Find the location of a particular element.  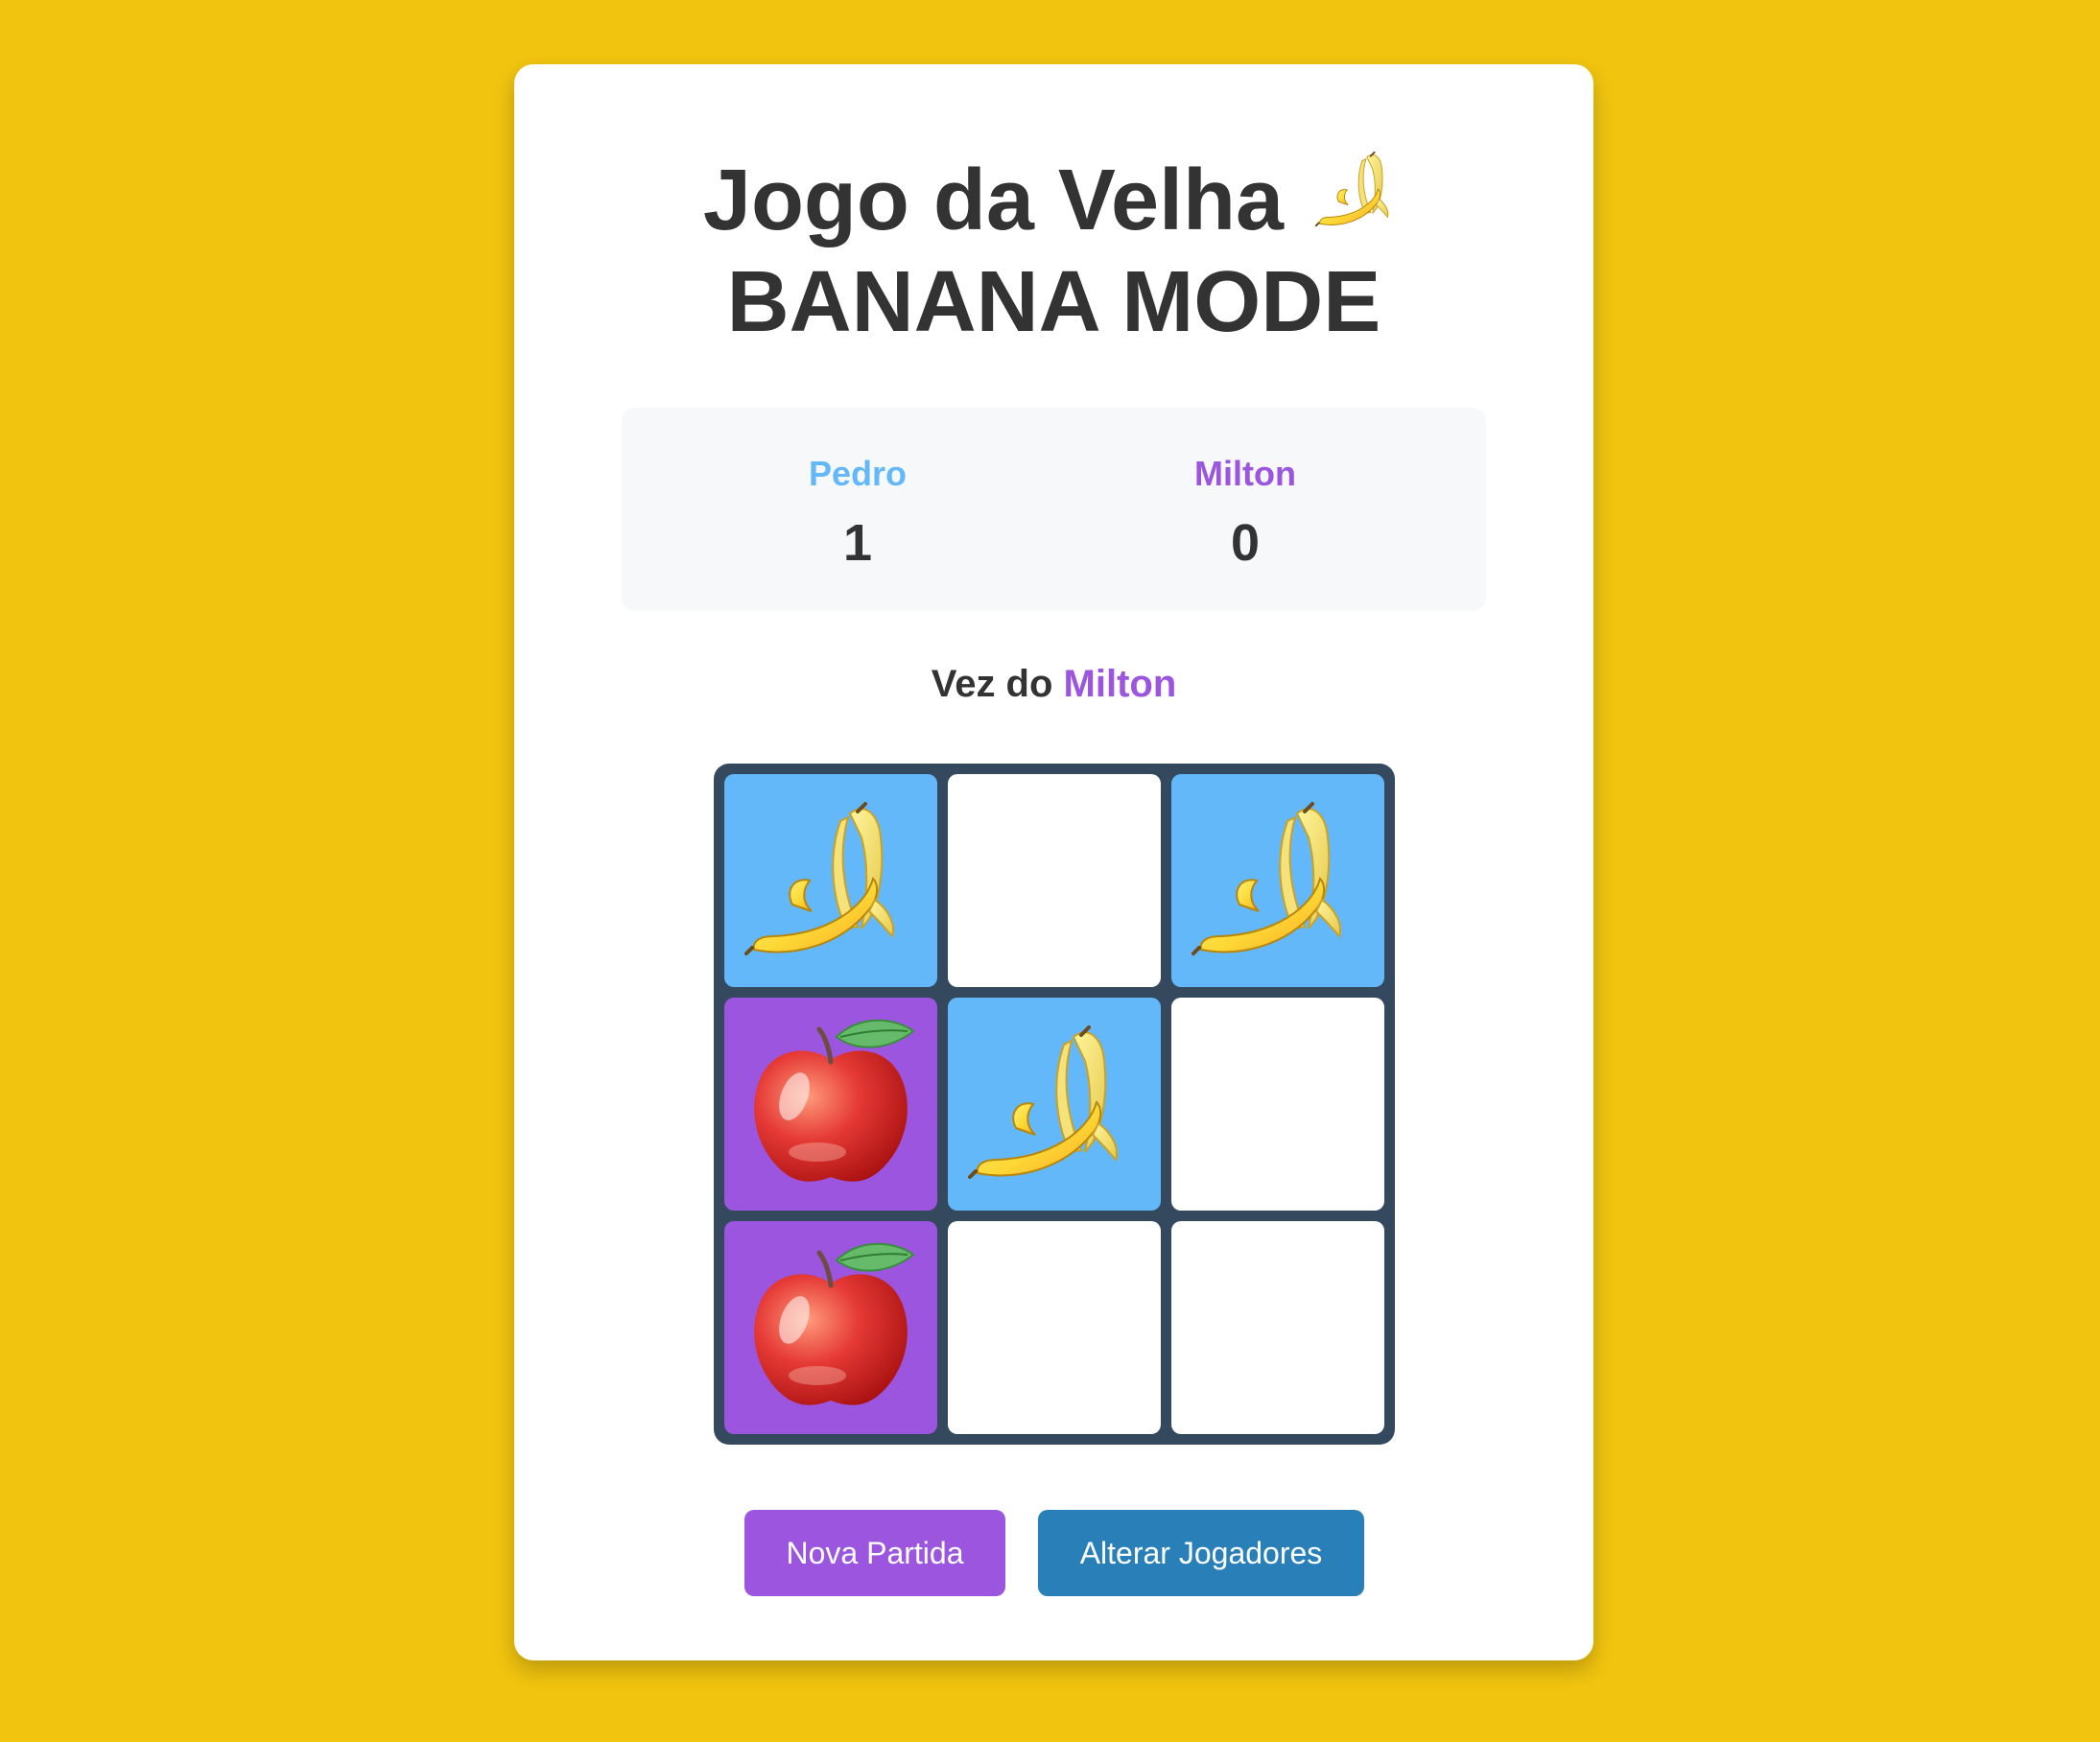

new-game-button: Nova Partida is located at coordinates (874, 1553).